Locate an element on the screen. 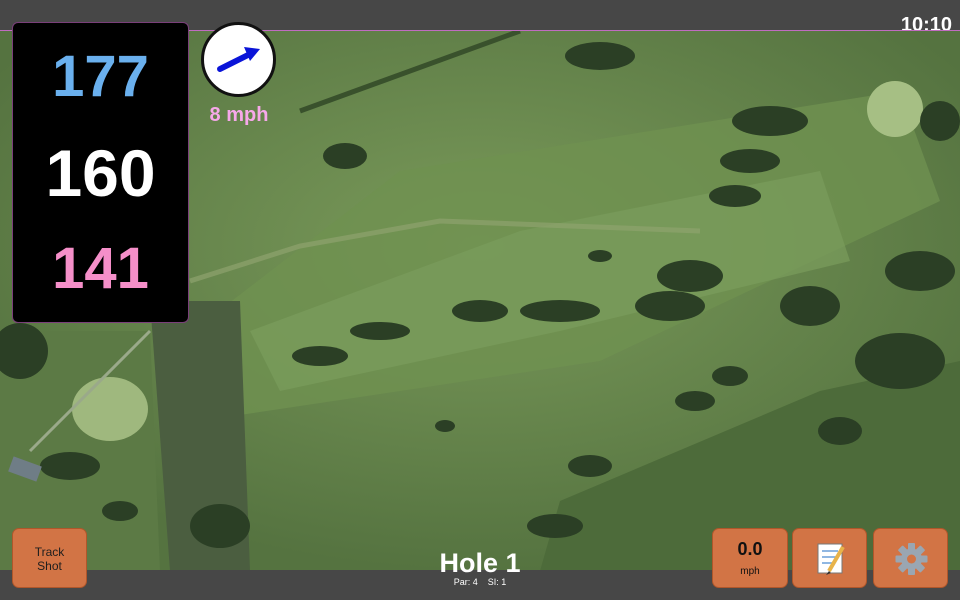 The width and height of the screenshot is (960, 600). front-distance: 141 is located at coordinates (100, 268).